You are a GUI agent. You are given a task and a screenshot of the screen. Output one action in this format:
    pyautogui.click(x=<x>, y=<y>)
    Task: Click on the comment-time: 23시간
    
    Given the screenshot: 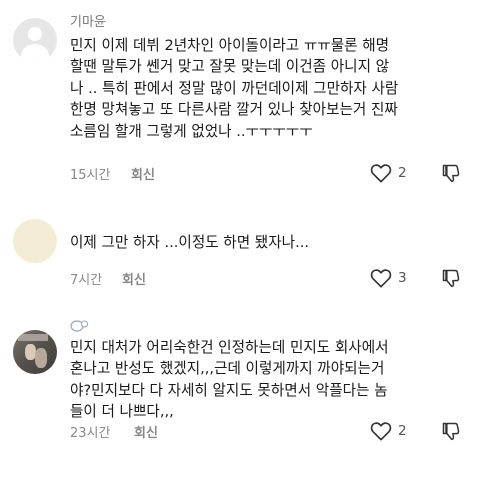 What is the action you would take?
    pyautogui.click(x=98, y=431)
    